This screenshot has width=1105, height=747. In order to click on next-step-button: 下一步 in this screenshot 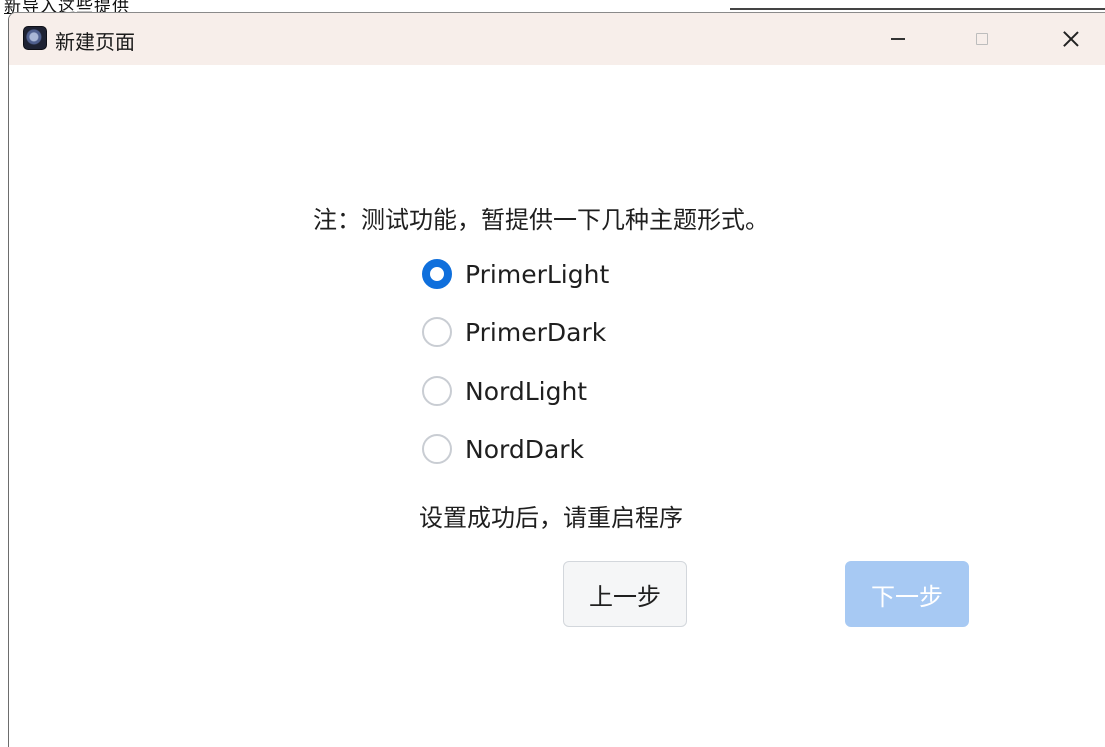, I will do `click(907, 594)`.